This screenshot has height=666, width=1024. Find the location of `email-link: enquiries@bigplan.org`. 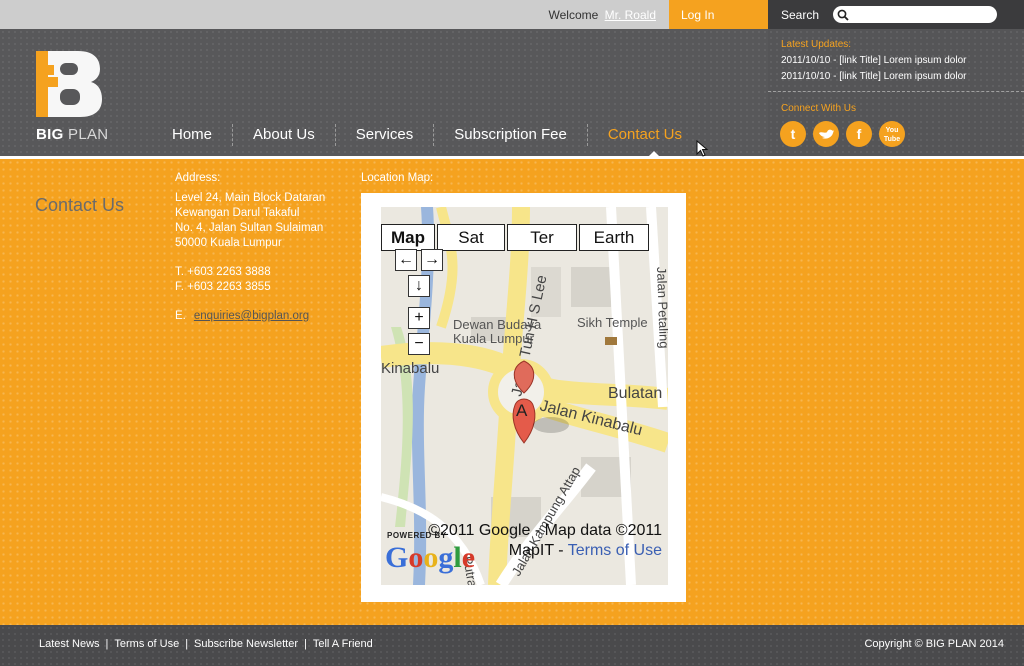

email-link: enquiries@bigplan.org is located at coordinates (251, 316).